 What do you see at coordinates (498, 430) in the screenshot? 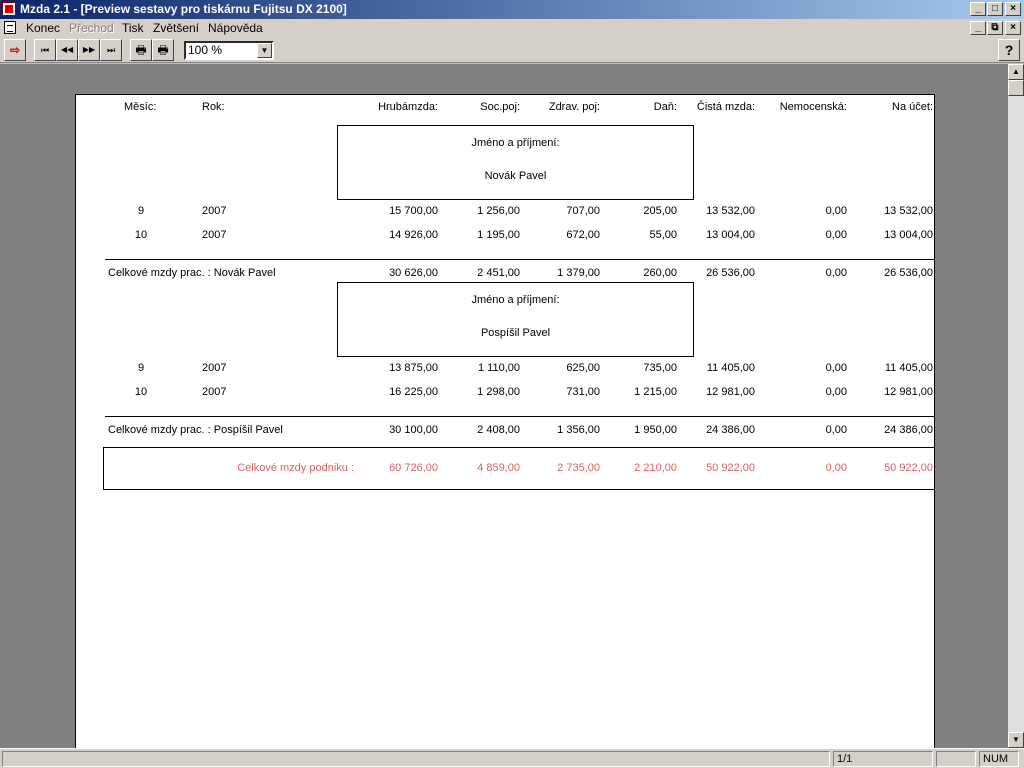
I see `employee-total-cell: 2 408,00` at bounding box center [498, 430].